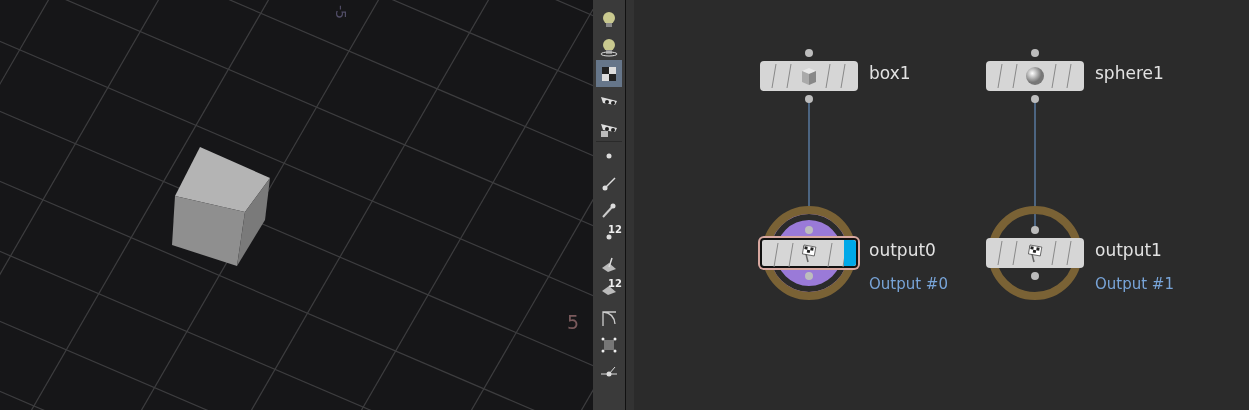 The image size is (1249, 410). What do you see at coordinates (908, 284) in the screenshot?
I see `node-comment: Output #0` at bounding box center [908, 284].